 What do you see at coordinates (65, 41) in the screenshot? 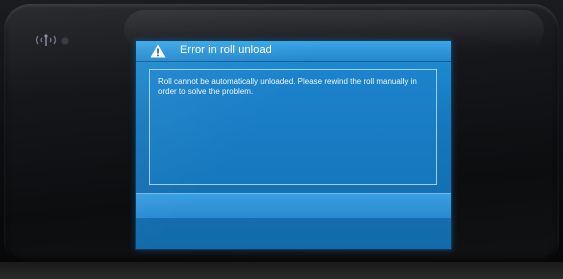
I see `status-led` at bounding box center [65, 41].